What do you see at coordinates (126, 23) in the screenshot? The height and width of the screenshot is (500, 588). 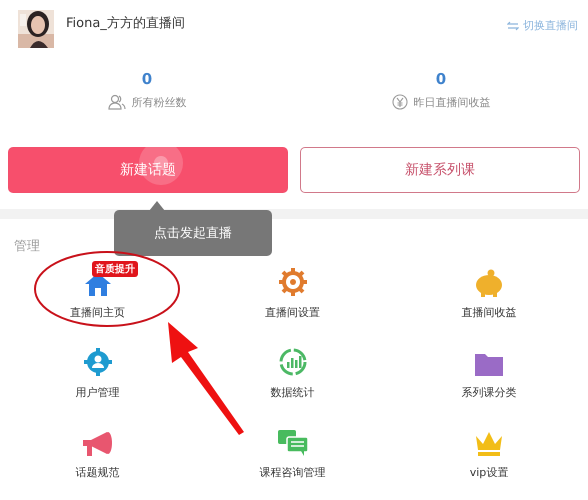 I see `room-name: Fiona_方方的直播间` at bounding box center [126, 23].